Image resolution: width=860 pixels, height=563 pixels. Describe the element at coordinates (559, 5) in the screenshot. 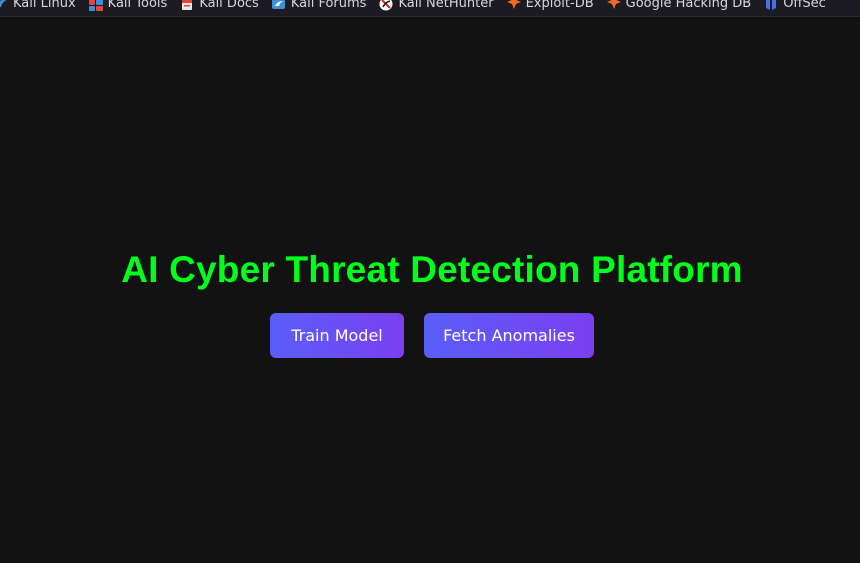

I see `bookmark-label: Exploit-DB` at that location.